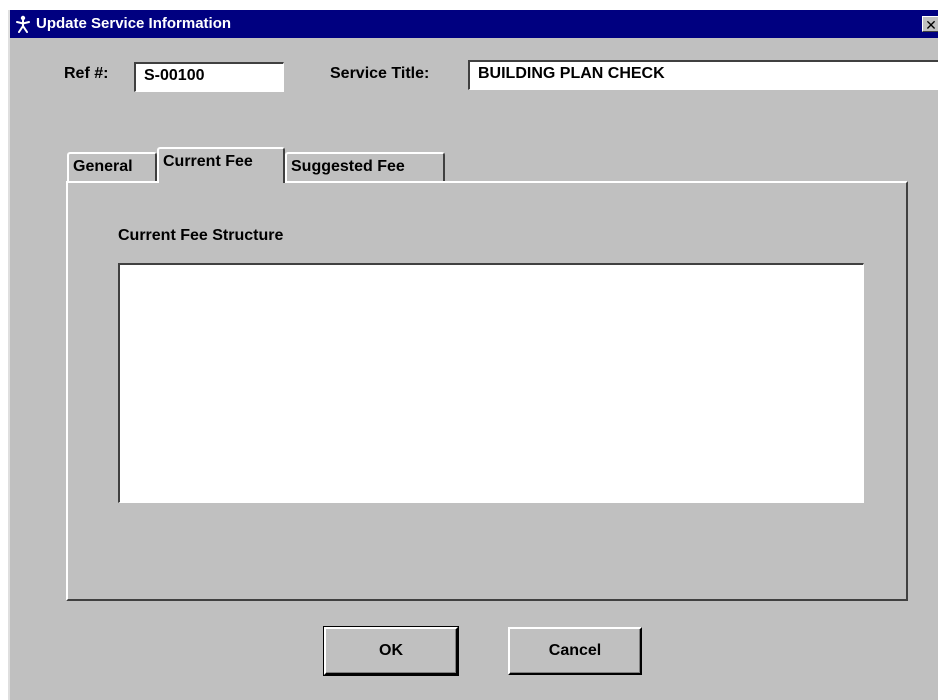 Image resolution: width=938 pixels, height=700 pixels. Describe the element at coordinates (380, 73) in the screenshot. I see `service-title-label: Service Title:` at that location.